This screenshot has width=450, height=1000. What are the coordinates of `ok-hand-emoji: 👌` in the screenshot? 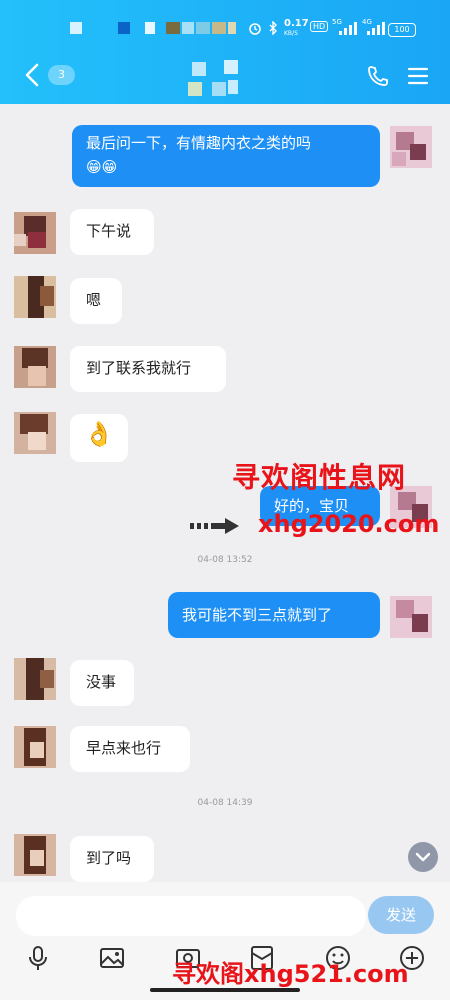 It's located at (99, 434).